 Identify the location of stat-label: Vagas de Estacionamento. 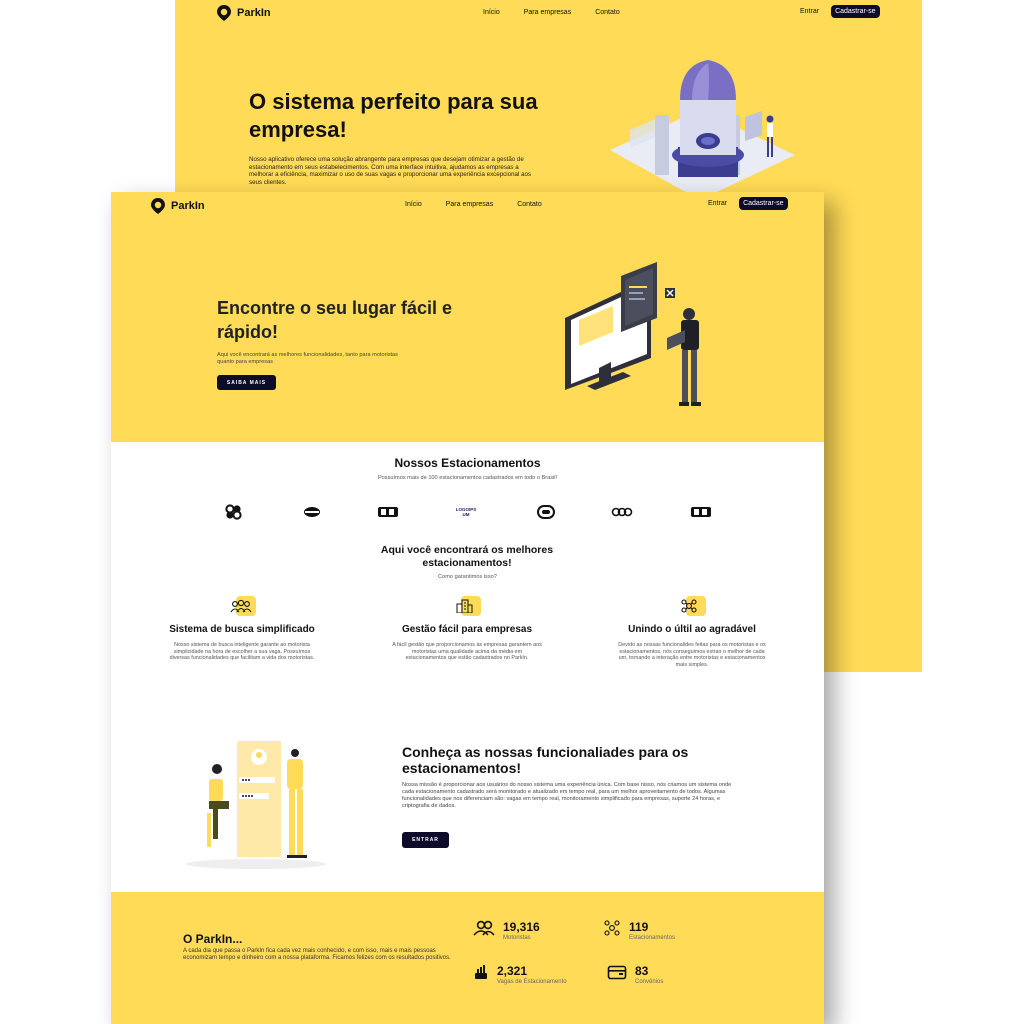
(532, 982).